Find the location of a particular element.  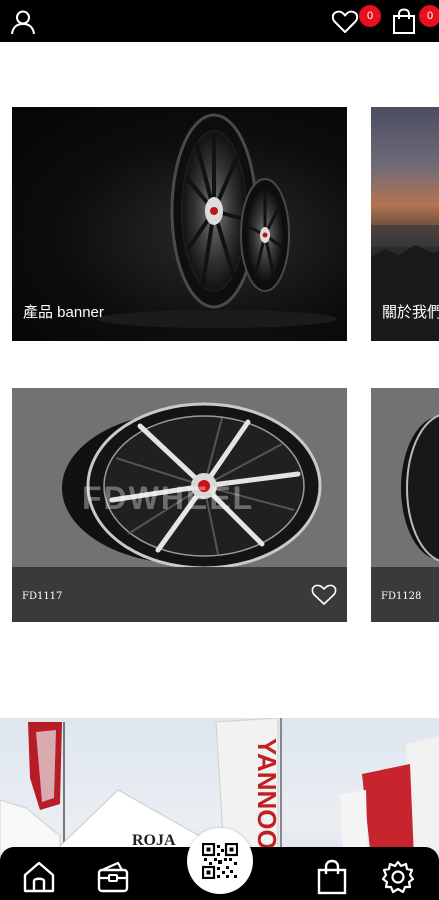

banner-caption: 產品 banner is located at coordinates (63, 312).